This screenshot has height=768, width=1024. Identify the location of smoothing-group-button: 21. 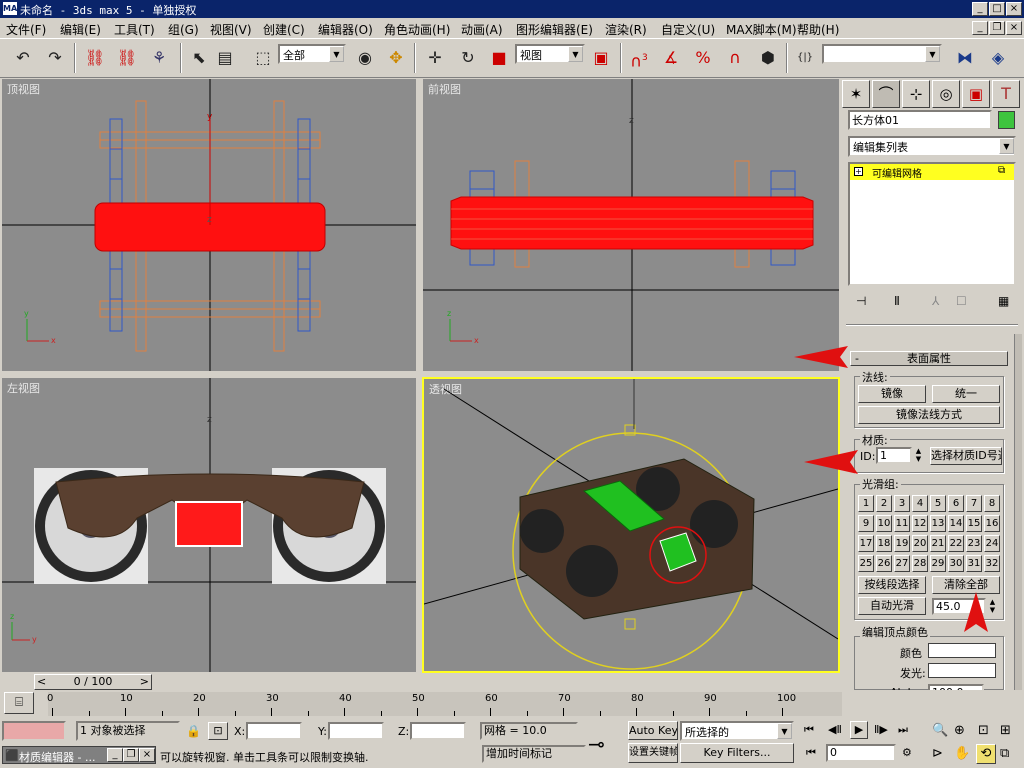
(938, 543).